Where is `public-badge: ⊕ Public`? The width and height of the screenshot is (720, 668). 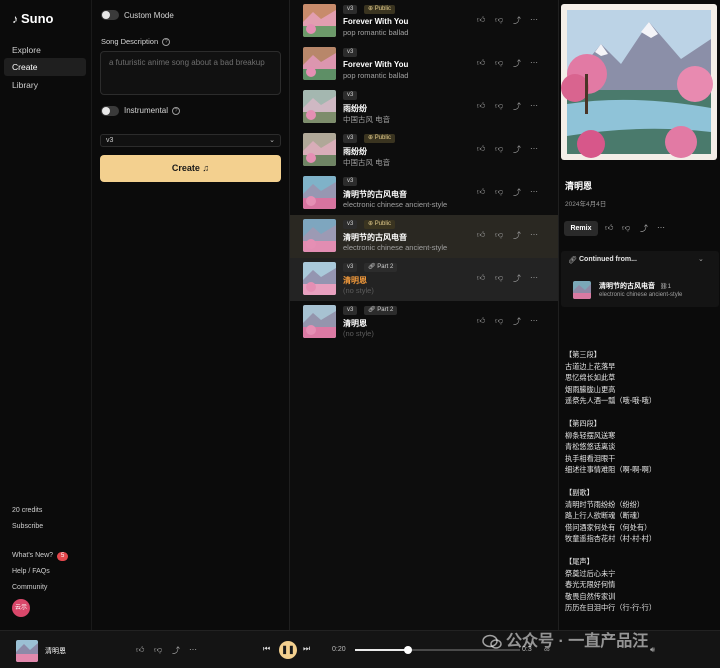
public-badge: ⊕ Public is located at coordinates (380, 224).